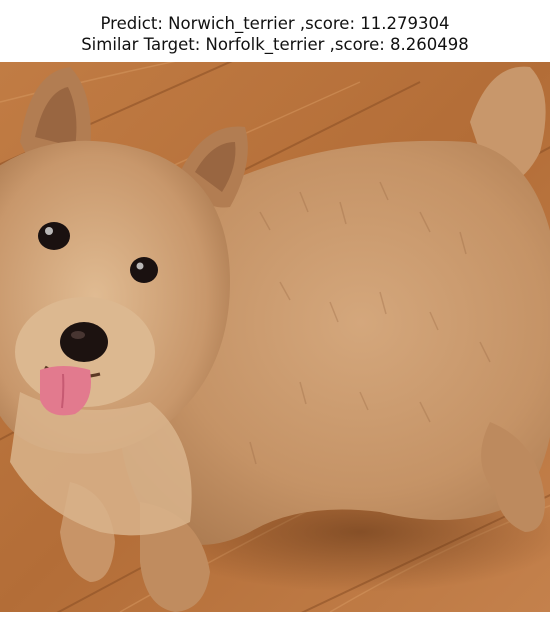 This screenshot has width=550, height=630. I want to click on dog-eye-left, so click(54, 236).